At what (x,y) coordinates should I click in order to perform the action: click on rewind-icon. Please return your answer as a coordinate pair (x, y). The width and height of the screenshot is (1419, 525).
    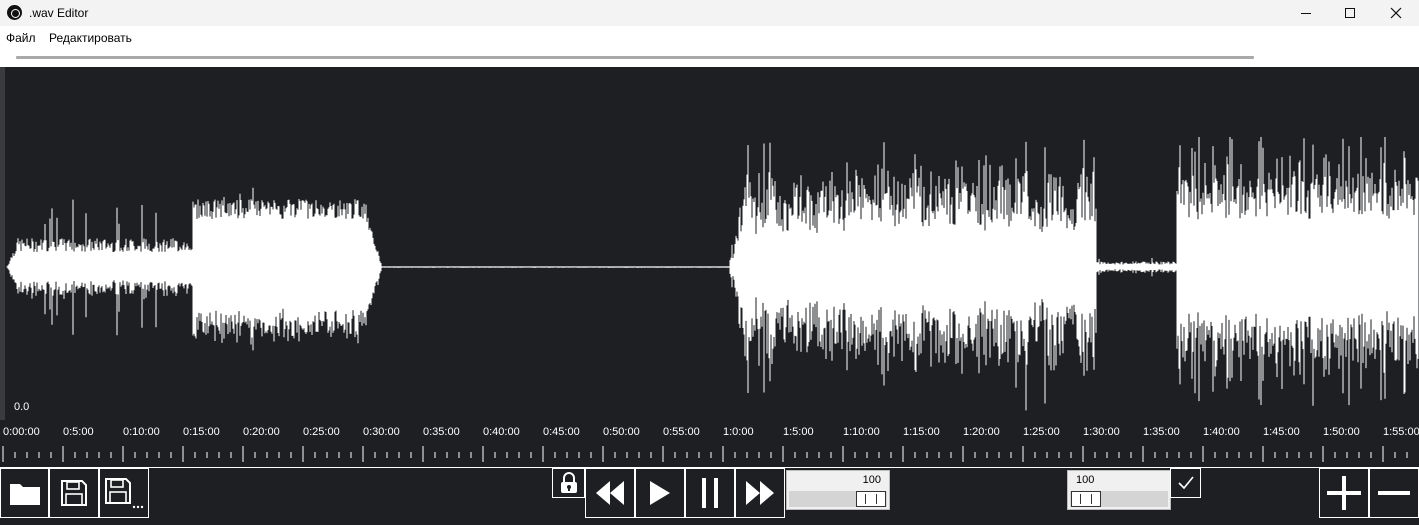
    Looking at the image, I should click on (610, 493).